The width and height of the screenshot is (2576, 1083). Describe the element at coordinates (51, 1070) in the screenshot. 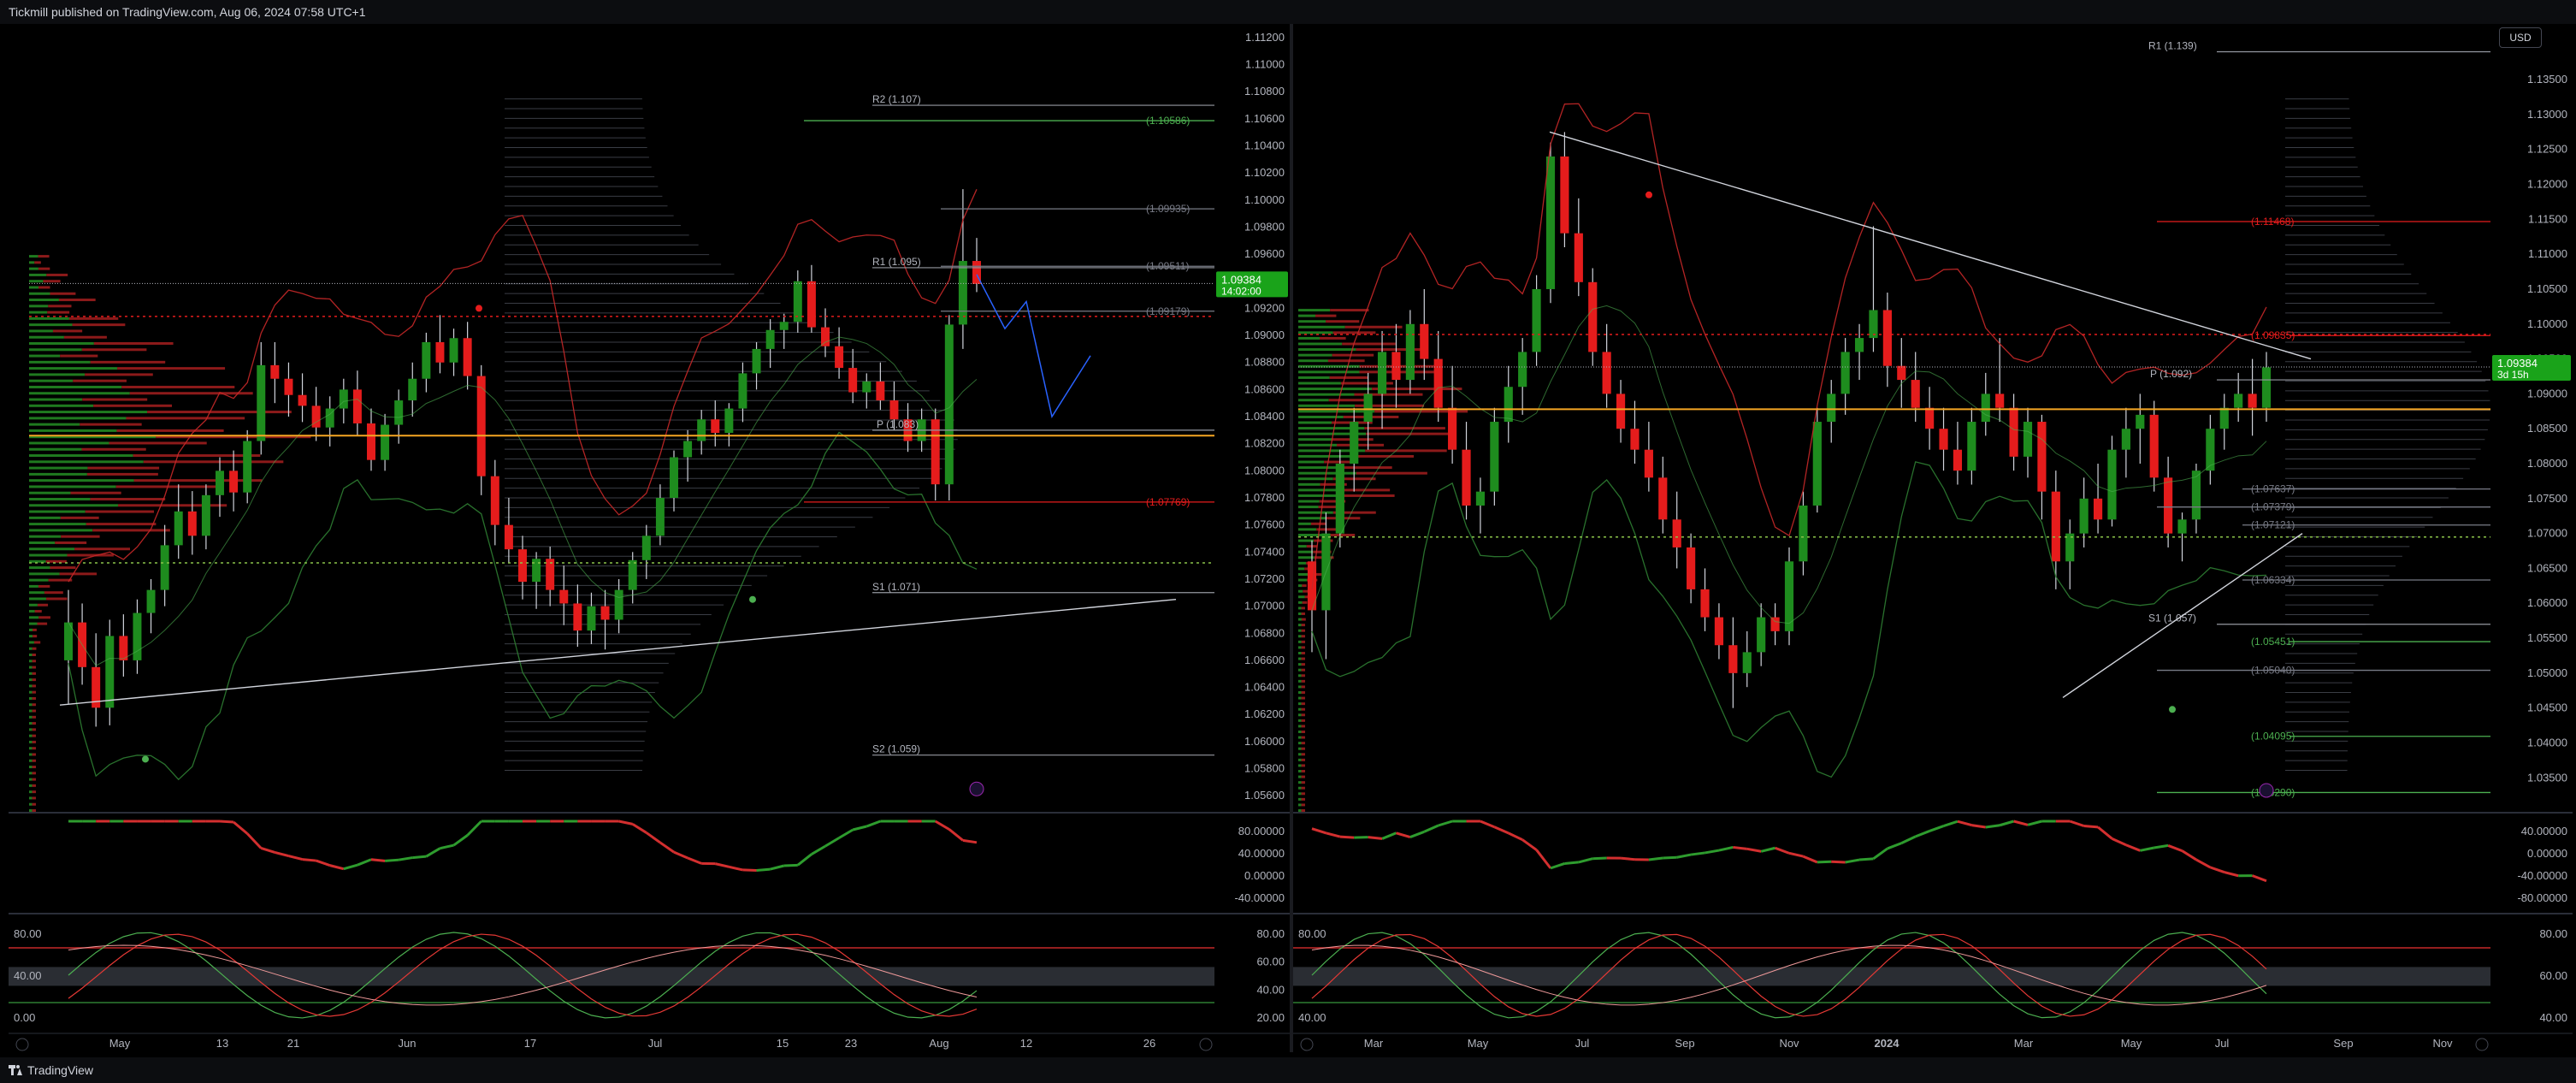

I see `tradingview-logo: TradingView` at that location.